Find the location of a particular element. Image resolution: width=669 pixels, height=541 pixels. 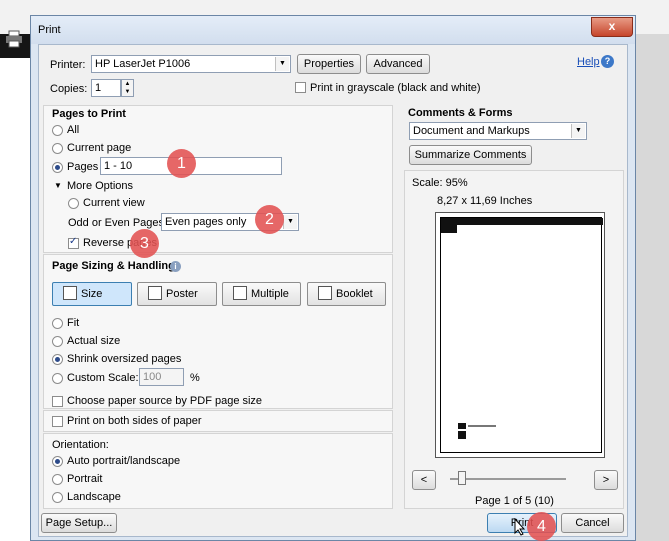

comments-heading: Comments & Forms is located at coordinates (460, 113).